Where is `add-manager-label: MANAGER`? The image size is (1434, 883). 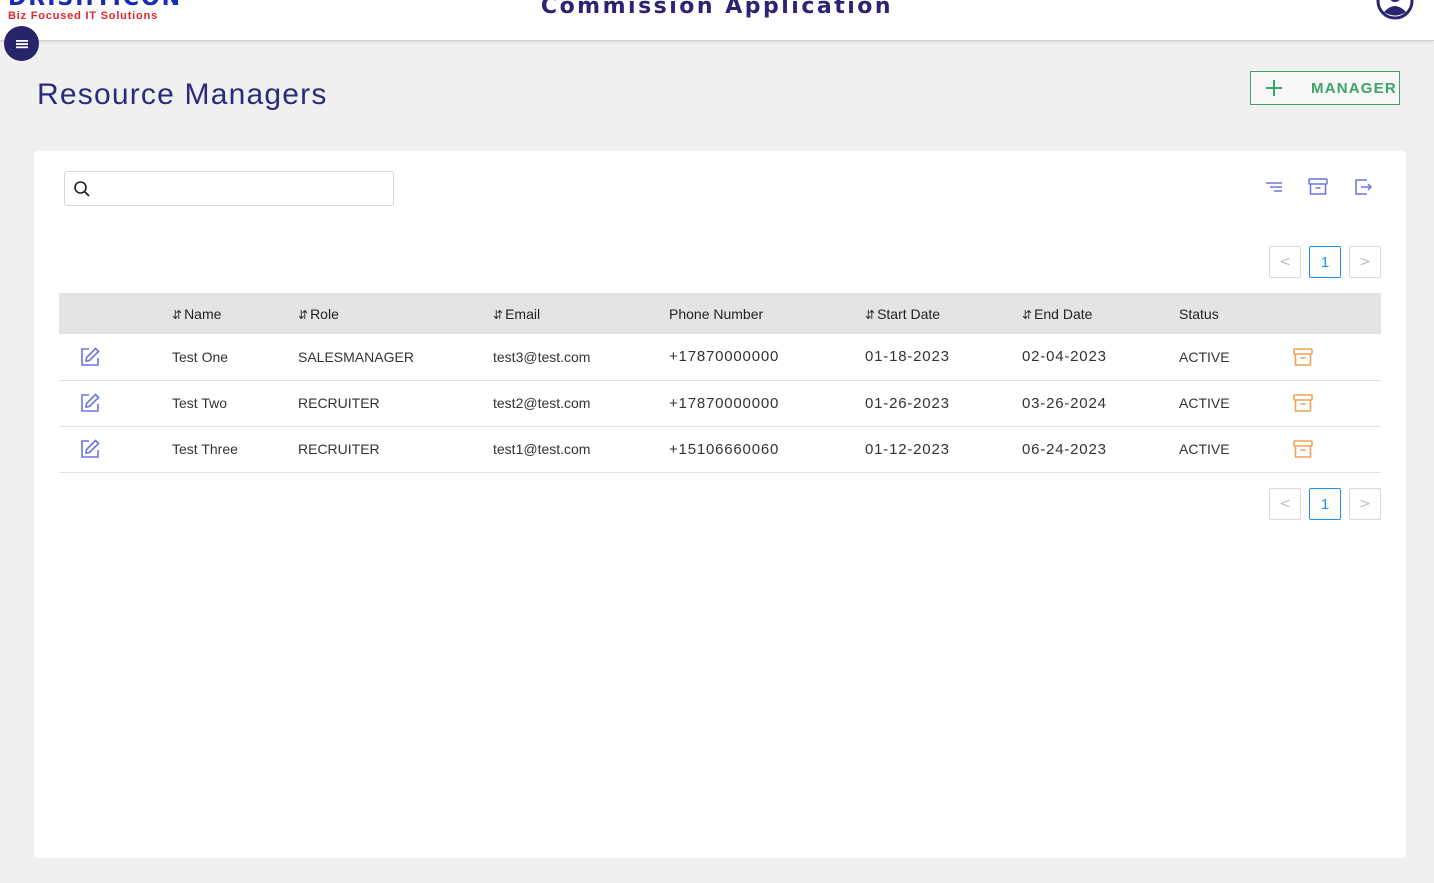
add-manager-label: MANAGER is located at coordinates (1354, 88).